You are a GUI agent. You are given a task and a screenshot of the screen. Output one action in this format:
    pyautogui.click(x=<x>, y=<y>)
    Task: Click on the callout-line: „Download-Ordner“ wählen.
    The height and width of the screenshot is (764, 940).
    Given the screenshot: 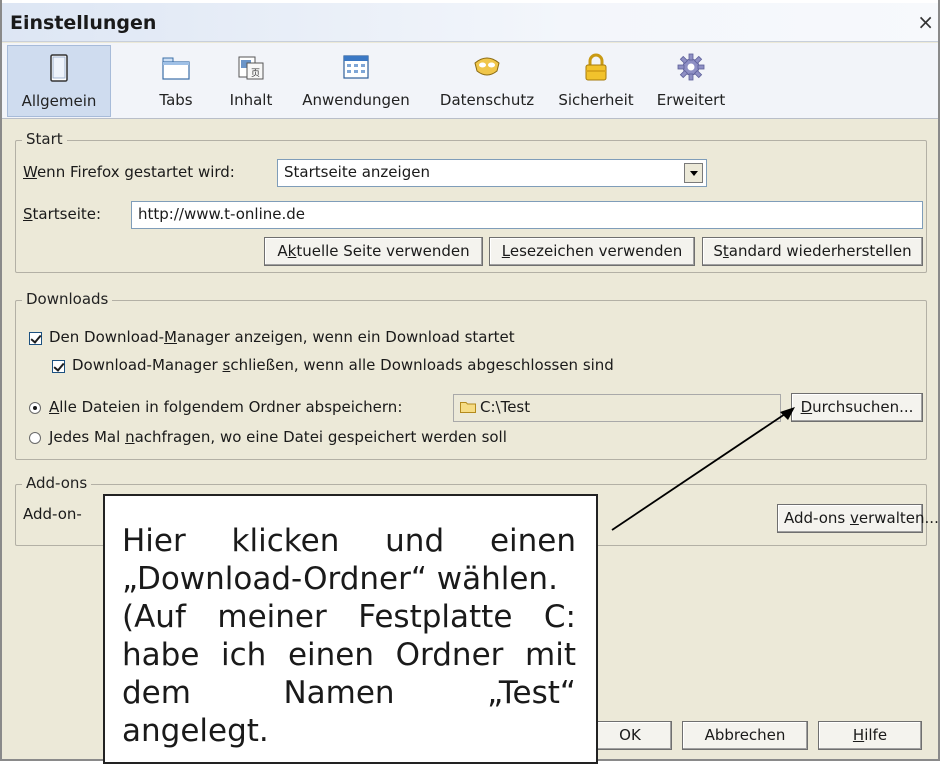 What is the action you would take?
    pyautogui.click(x=340, y=579)
    